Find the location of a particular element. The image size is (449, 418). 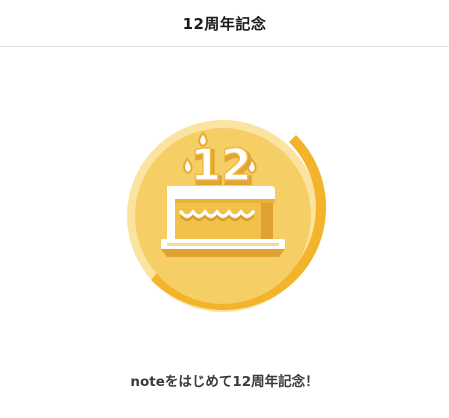

page-title: 12周年記念 is located at coordinates (224, 23).